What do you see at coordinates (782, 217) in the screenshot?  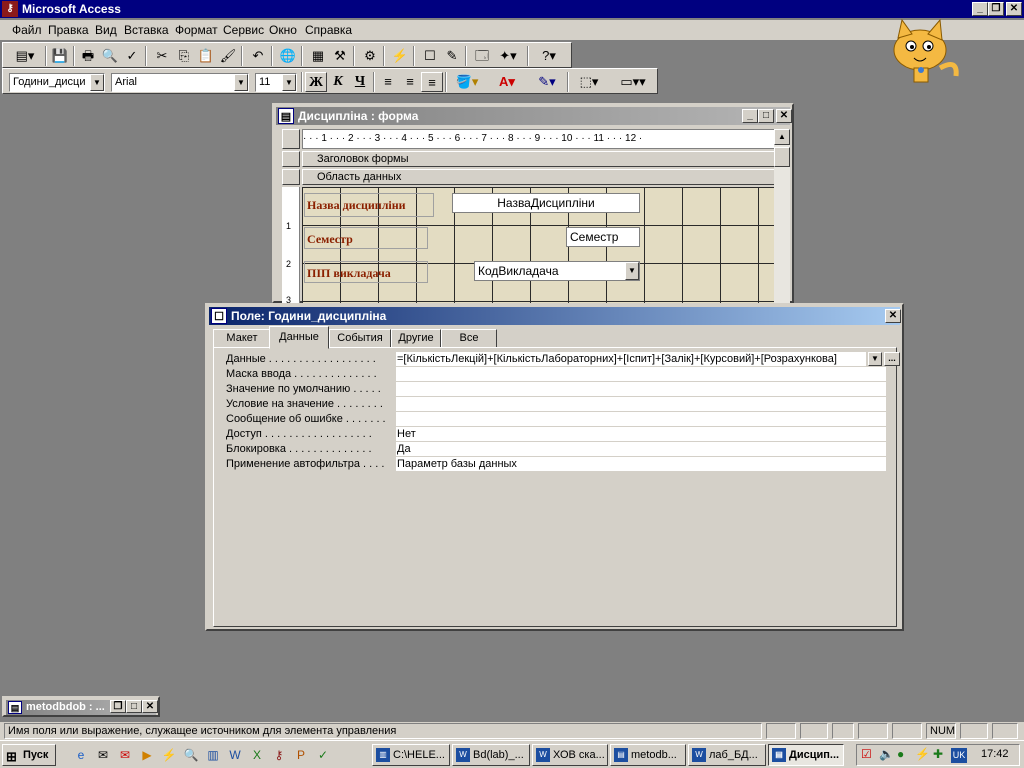 I see `form-vertical-scrollbar: ▲` at bounding box center [782, 217].